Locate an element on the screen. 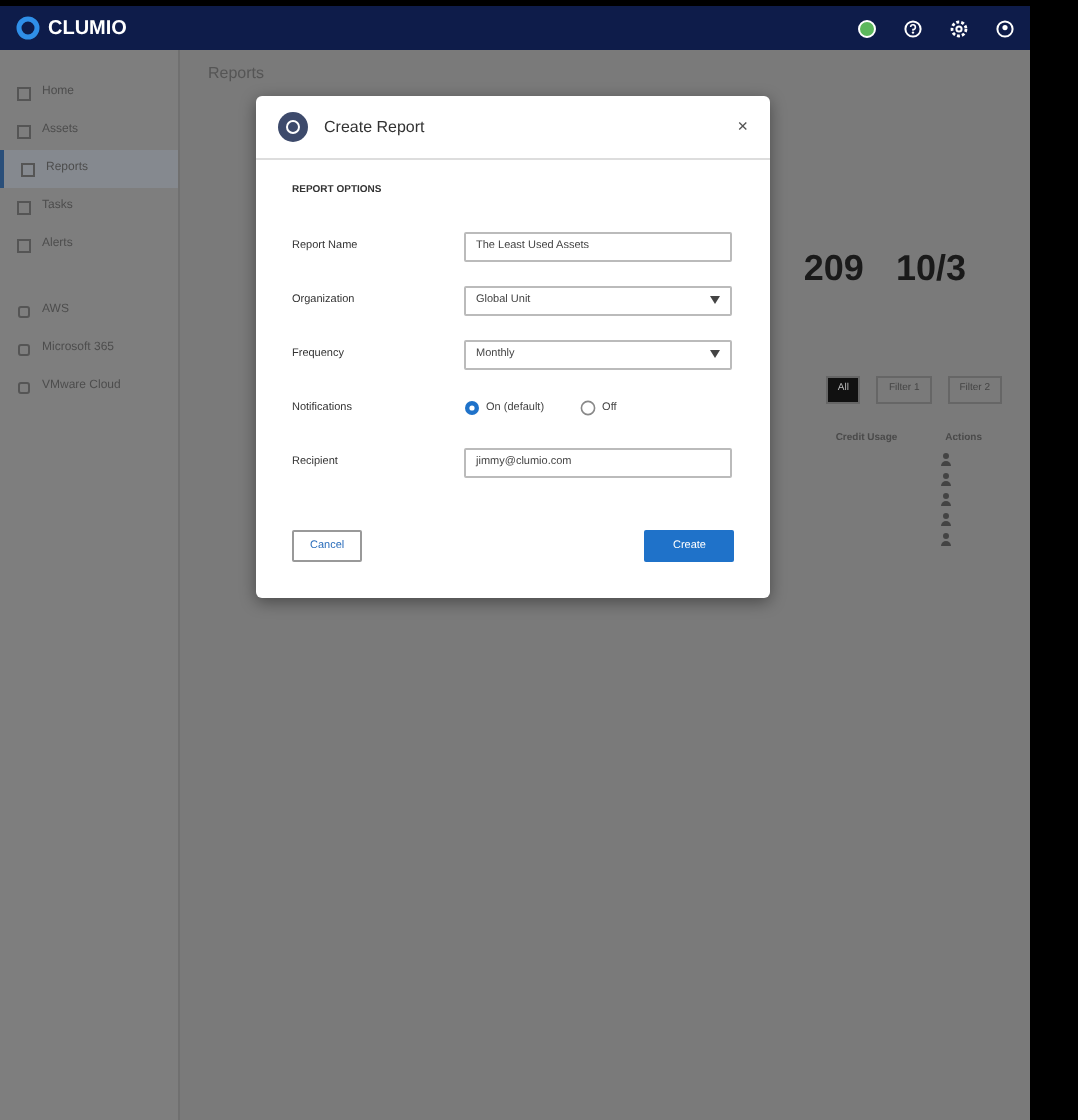 The height and width of the screenshot is (1120, 1078). stat-value: 209 is located at coordinates (833, 269).